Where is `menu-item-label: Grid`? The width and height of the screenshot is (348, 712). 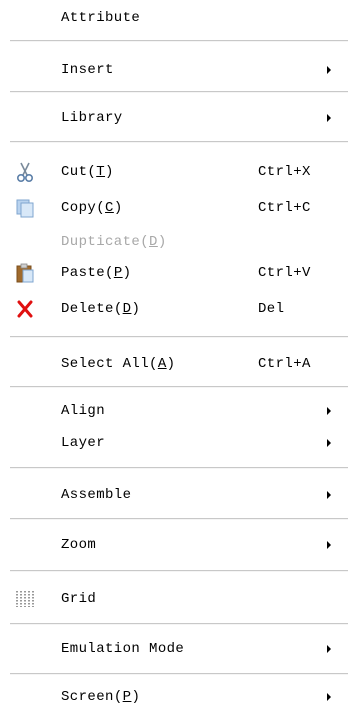 menu-item-label: Grid is located at coordinates (79, 599).